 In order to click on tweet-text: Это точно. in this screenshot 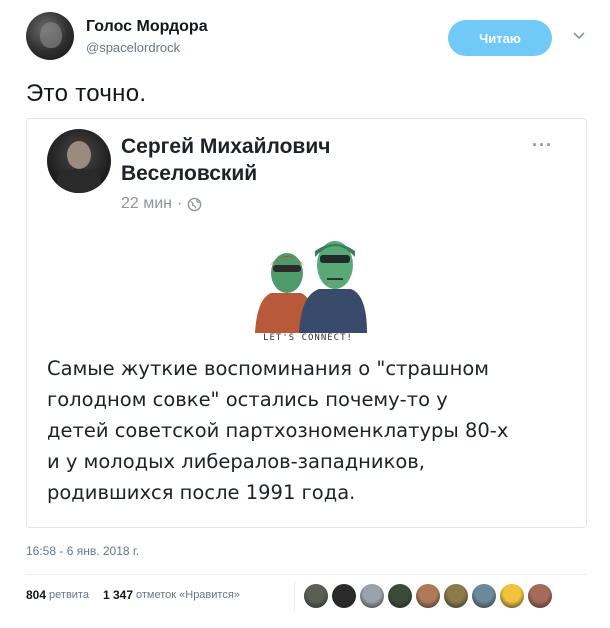, I will do `click(86, 93)`.